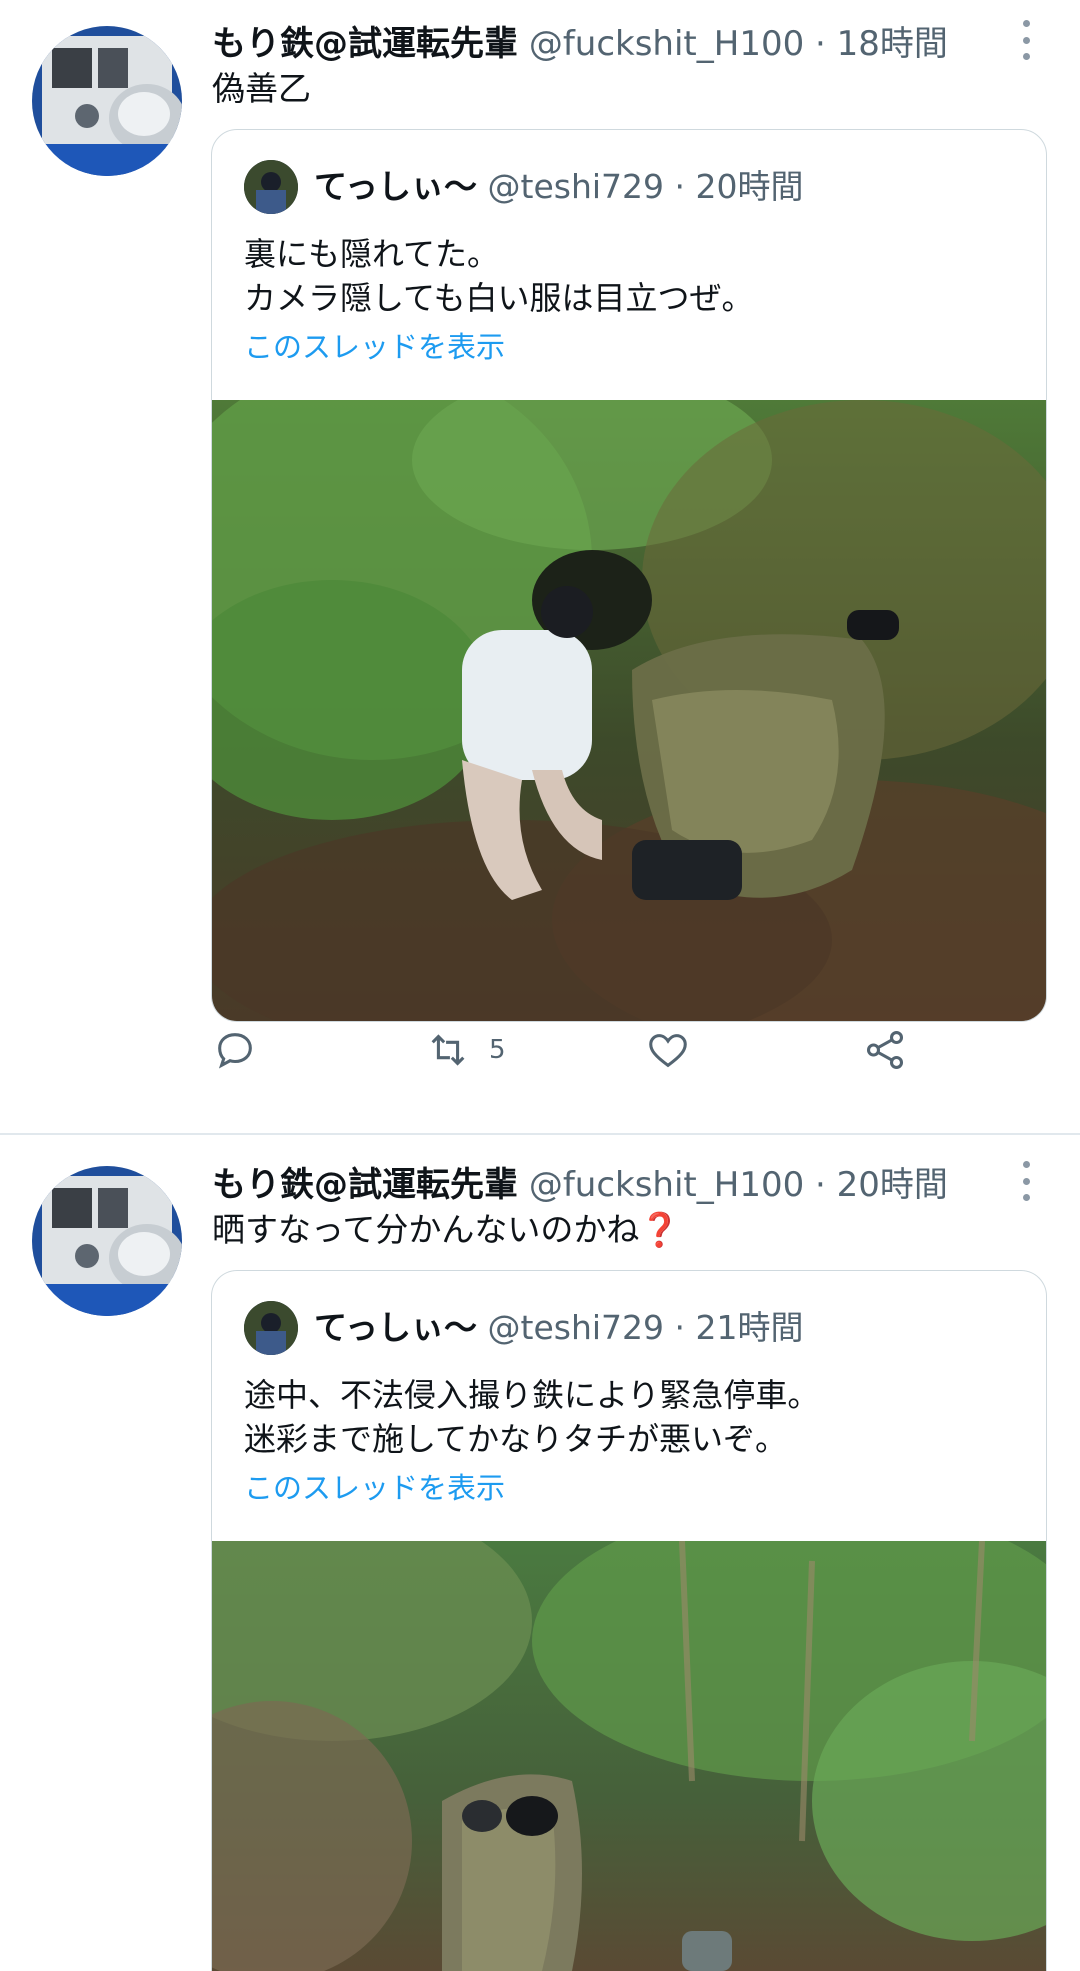 Image resolution: width=1080 pixels, height=1971 pixels. I want to click on retweet-count: 5, so click(497, 1050).